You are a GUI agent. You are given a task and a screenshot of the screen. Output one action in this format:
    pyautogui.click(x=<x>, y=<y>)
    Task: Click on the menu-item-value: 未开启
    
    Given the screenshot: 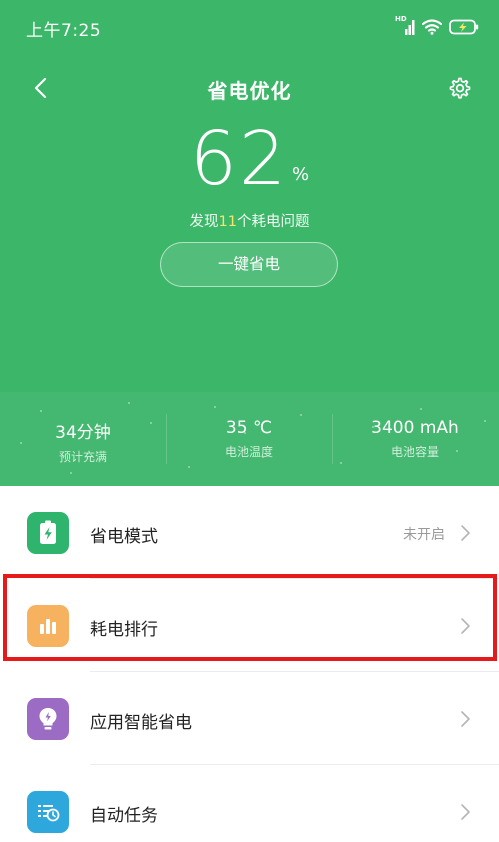 What is the action you would take?
    pyautogui.click(x=424, y=535)
    